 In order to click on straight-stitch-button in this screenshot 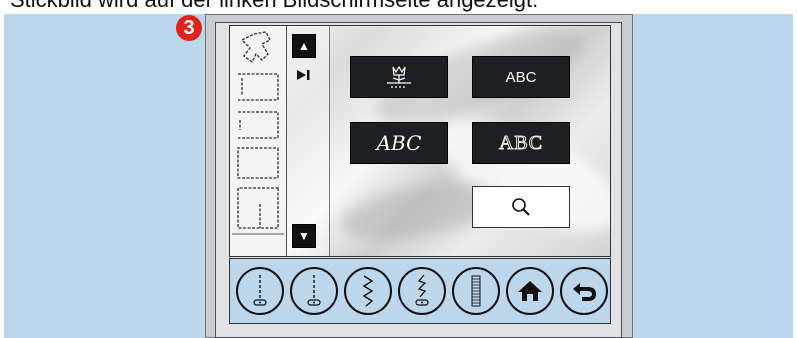, I will do `click(260, 291)`.